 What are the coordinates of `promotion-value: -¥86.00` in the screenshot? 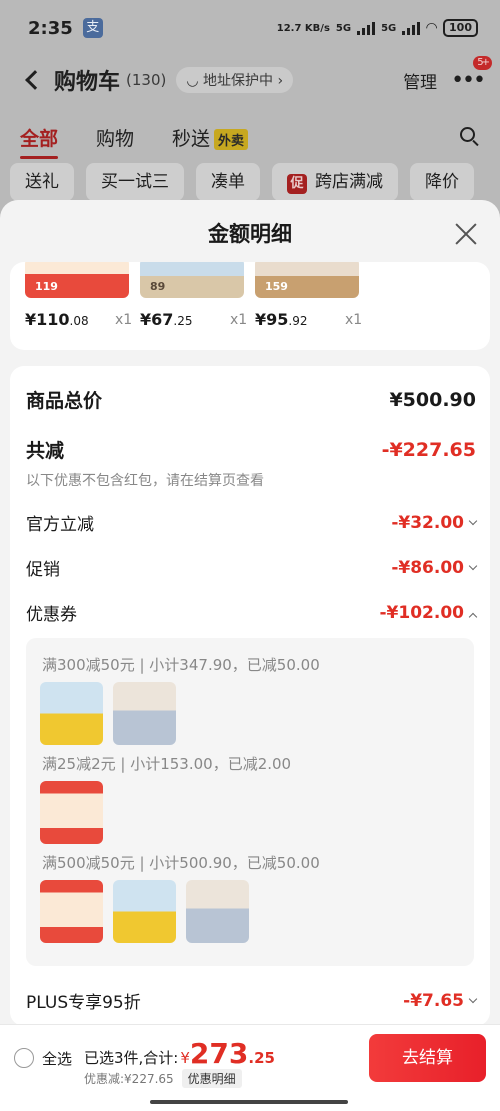 It's located at (427, 567).